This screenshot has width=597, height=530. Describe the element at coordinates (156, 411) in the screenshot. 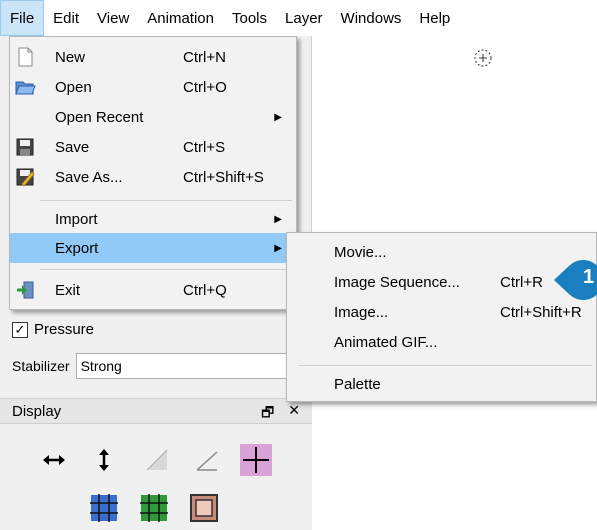

I see `display-panel-header: Display 🗗 ✕` at that location.